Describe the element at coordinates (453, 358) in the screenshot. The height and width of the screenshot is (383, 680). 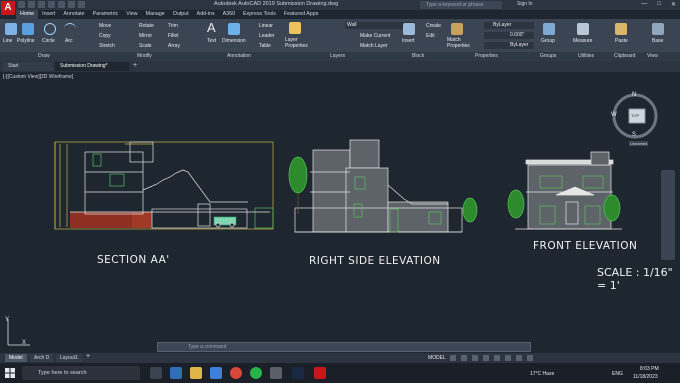
I see `grid-icon` at that location.